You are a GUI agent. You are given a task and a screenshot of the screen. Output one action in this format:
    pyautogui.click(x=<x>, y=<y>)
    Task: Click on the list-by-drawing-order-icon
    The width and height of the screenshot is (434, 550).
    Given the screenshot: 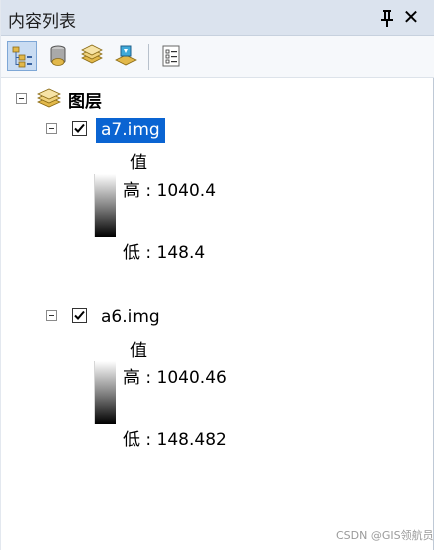 What is the action you would take?
    pyautogui.click(x=22, y=57)
    